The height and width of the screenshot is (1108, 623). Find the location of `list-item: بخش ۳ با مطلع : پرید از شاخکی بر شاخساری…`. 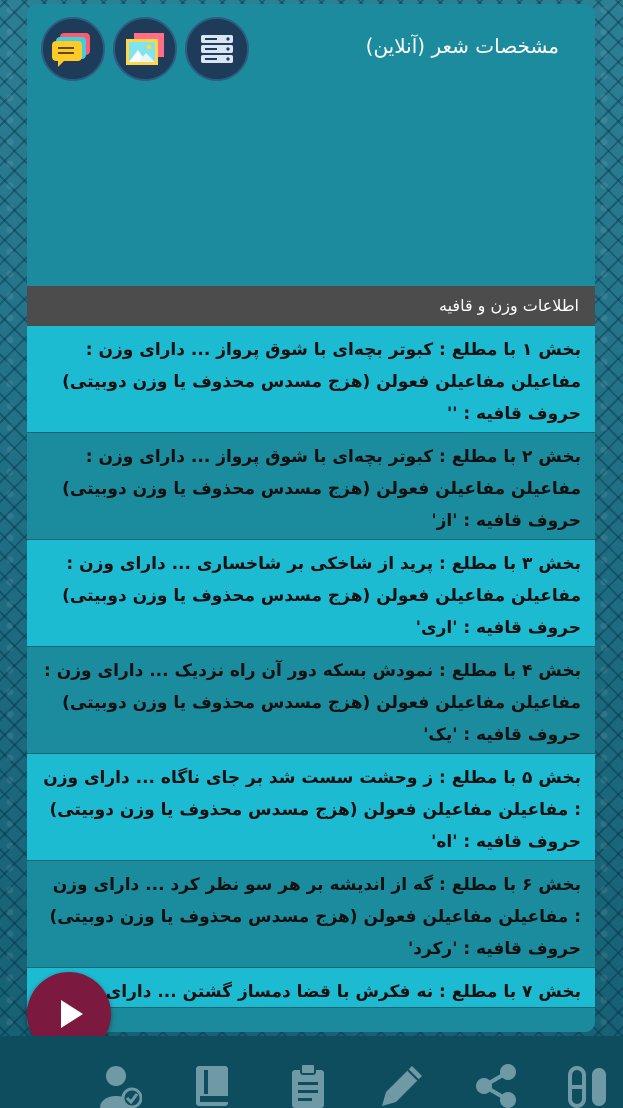

list-item: بخش ۳ با مطلع : پرید از شاخکی بر شاخساری… is located at coordinates (311, 593).